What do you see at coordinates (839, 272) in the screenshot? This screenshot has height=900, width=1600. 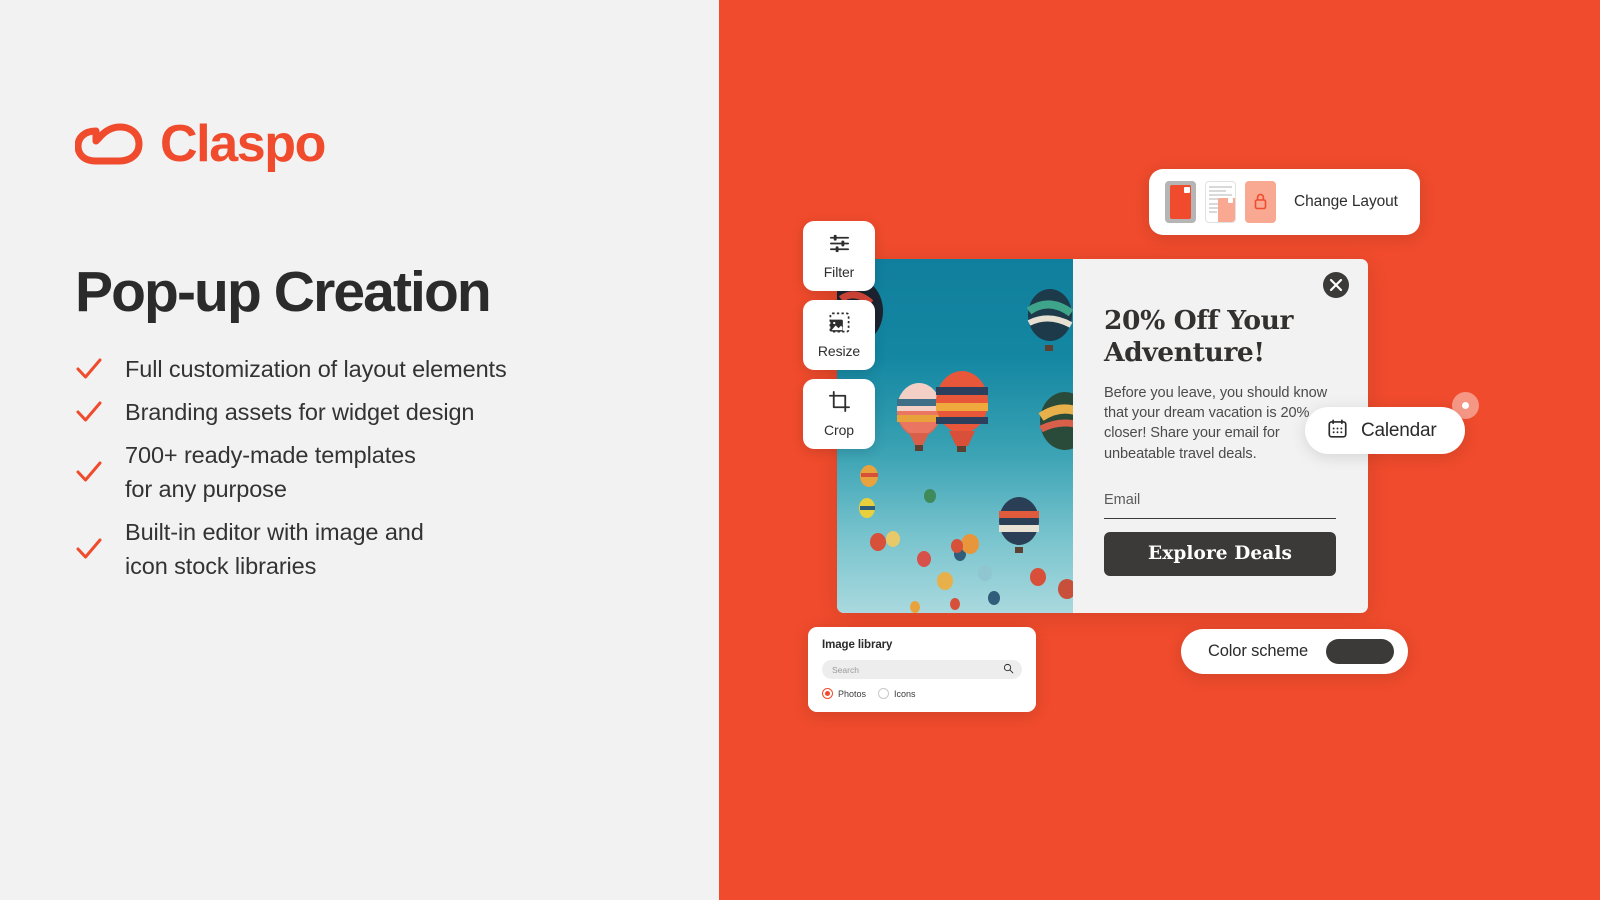 I see `tool-button-label: Filter` at bounding box center [839, 272].